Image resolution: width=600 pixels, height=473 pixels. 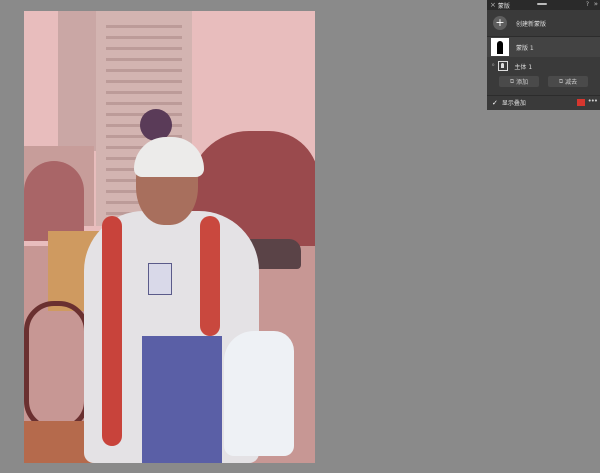 I want to click on subject-person-icon, so click(x=503, y=66).